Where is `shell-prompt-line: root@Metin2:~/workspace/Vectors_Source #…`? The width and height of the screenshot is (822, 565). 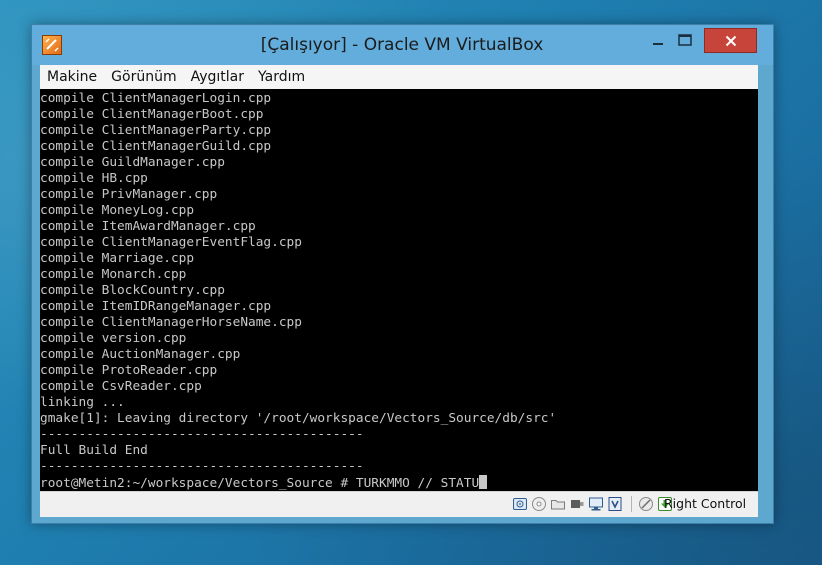 shell-prompt-line: root@Metin2:~/workspace/Vectors_Source #… is located at coordinates (264, 483).